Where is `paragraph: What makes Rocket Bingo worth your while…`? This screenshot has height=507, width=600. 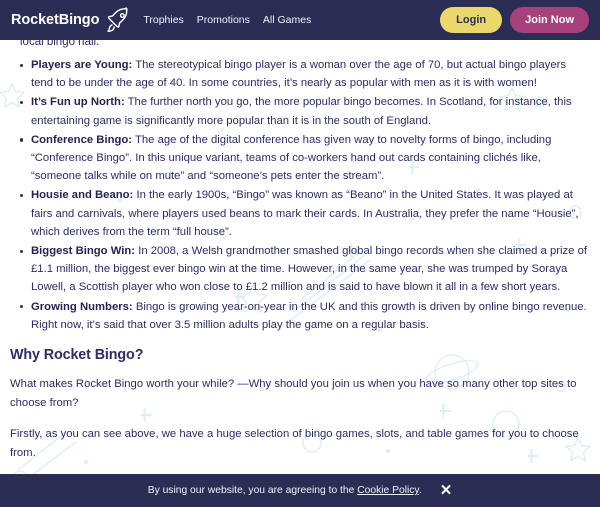 paragraph: What makes Rocket Bingo worth your while… is located at coordinates (293, 393).